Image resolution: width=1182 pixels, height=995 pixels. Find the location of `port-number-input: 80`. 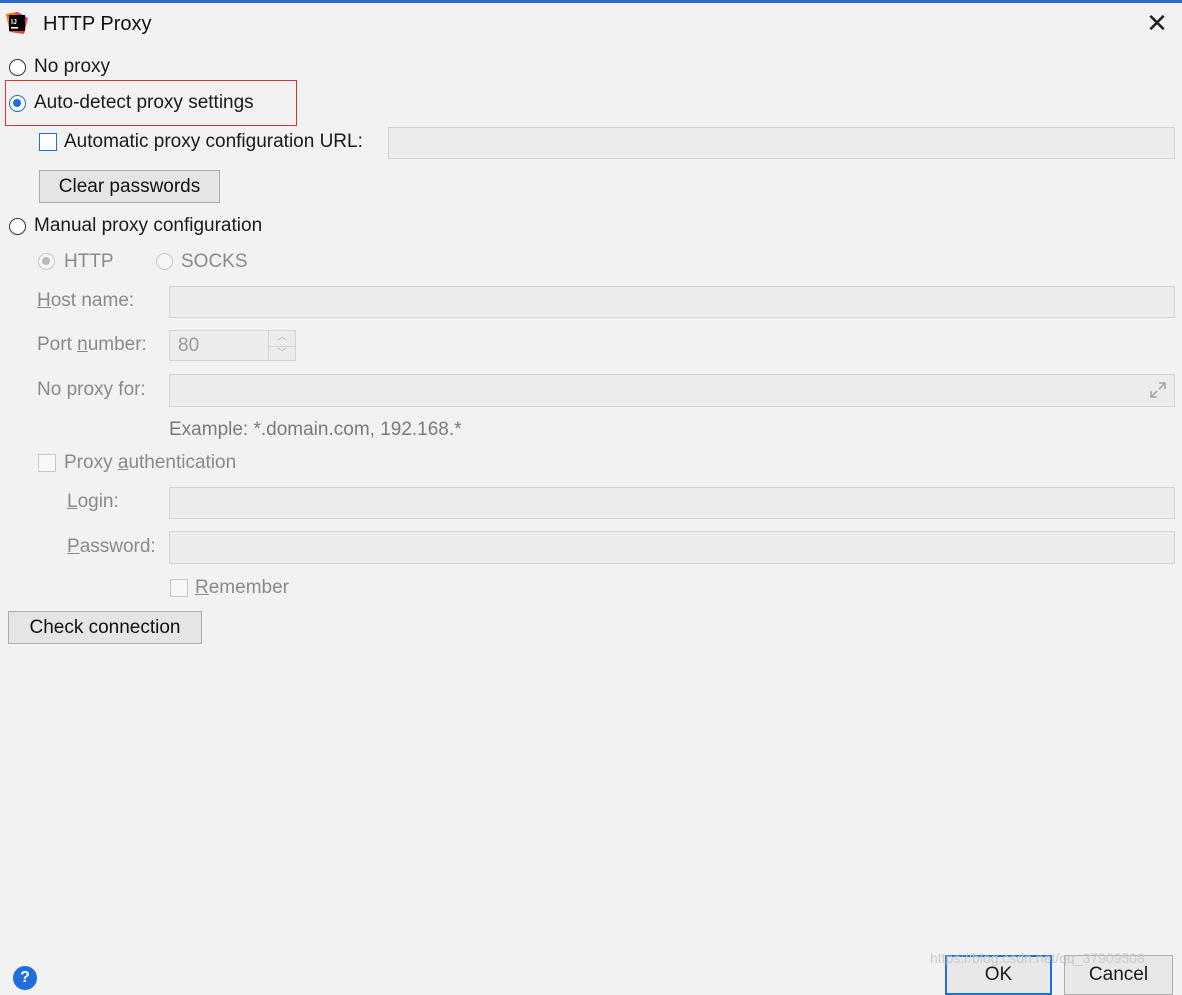

port-number-input: 80 is located at coordinates (219, 345).